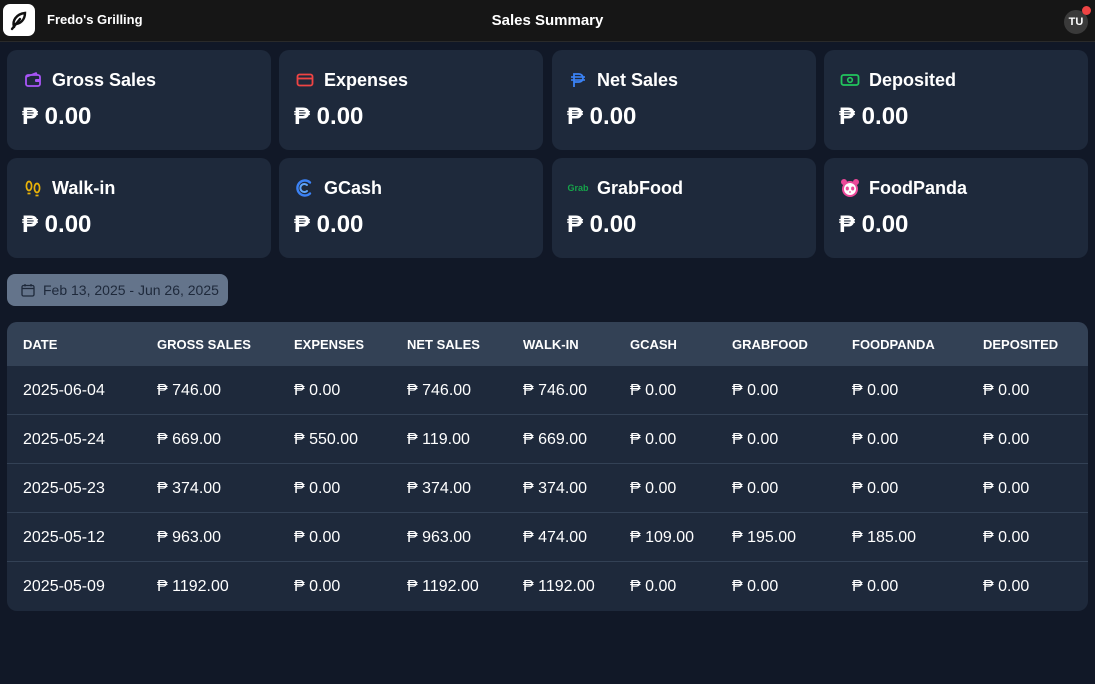 The width and height of the screenshot is (1095, 684). Describe the element at coordinates (84, 187) in the screenshot. I see `card-label: Walk-in` at that location.